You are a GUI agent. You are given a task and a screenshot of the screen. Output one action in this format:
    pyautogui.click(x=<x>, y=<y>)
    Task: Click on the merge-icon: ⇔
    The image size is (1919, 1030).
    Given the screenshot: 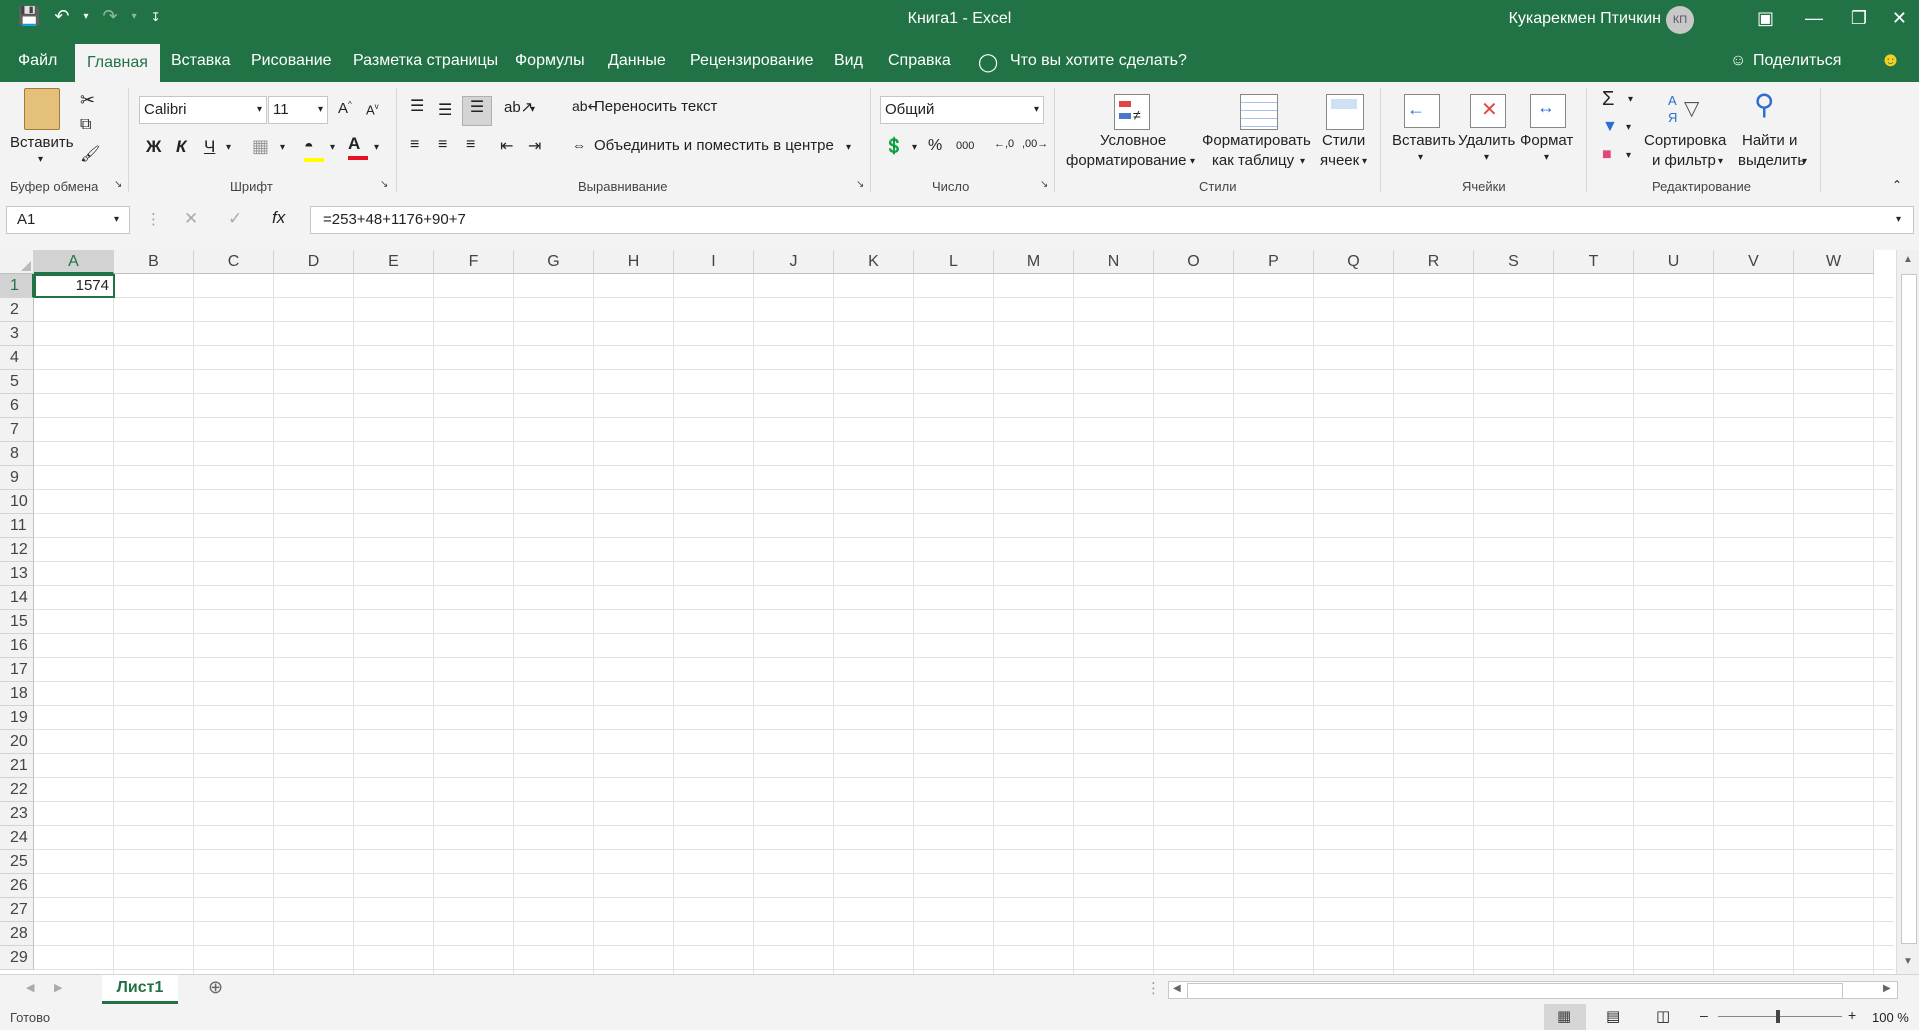 What is the action you would take?
    pyautogui.click(x=579, y=145)
    